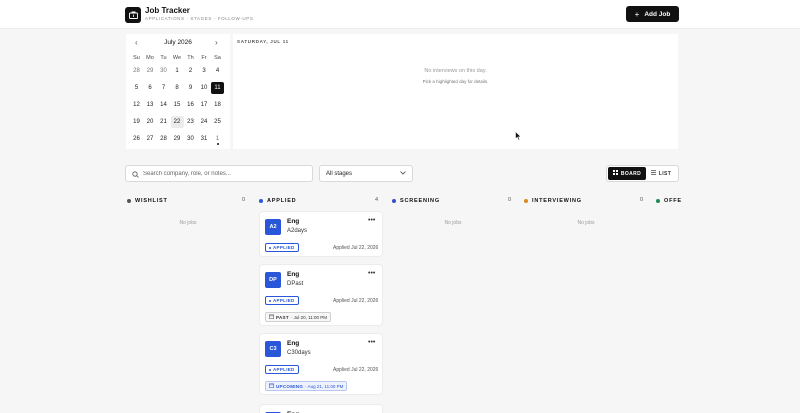  I want to click on calendar-day: 6, so click(150, 88).